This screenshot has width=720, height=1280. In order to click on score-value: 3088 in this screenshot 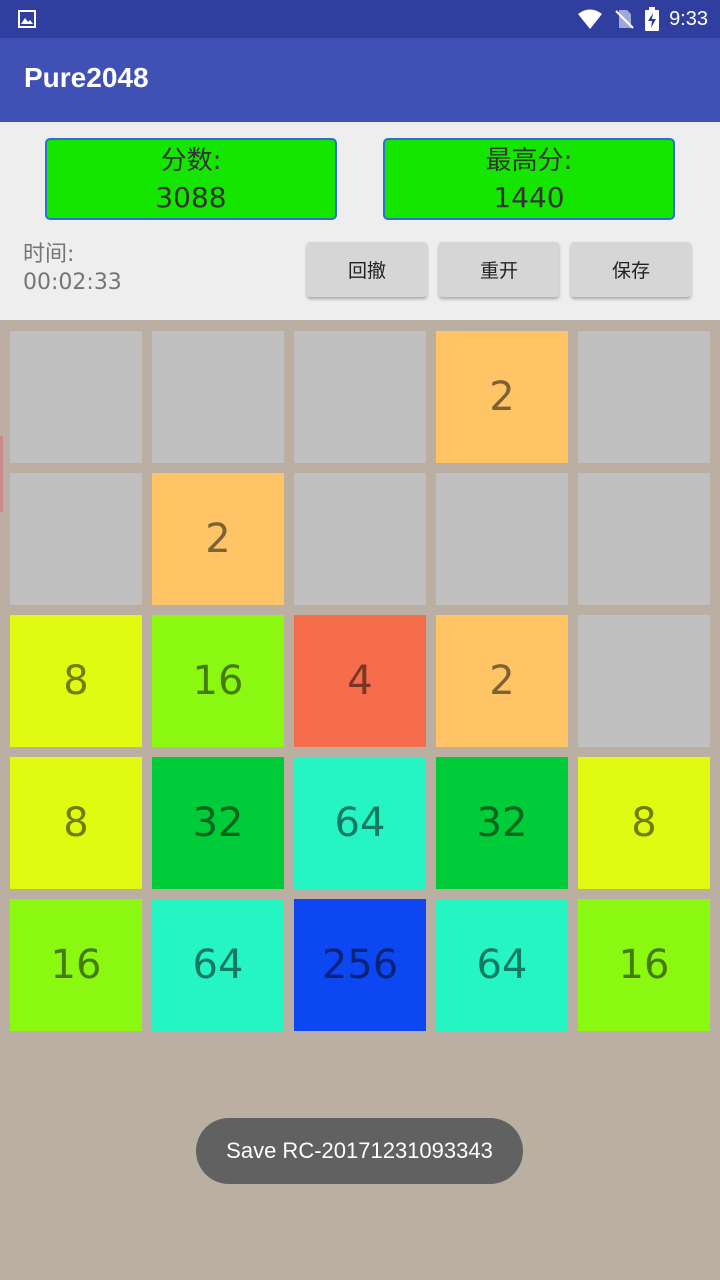, I will do `click(191, 197)`.